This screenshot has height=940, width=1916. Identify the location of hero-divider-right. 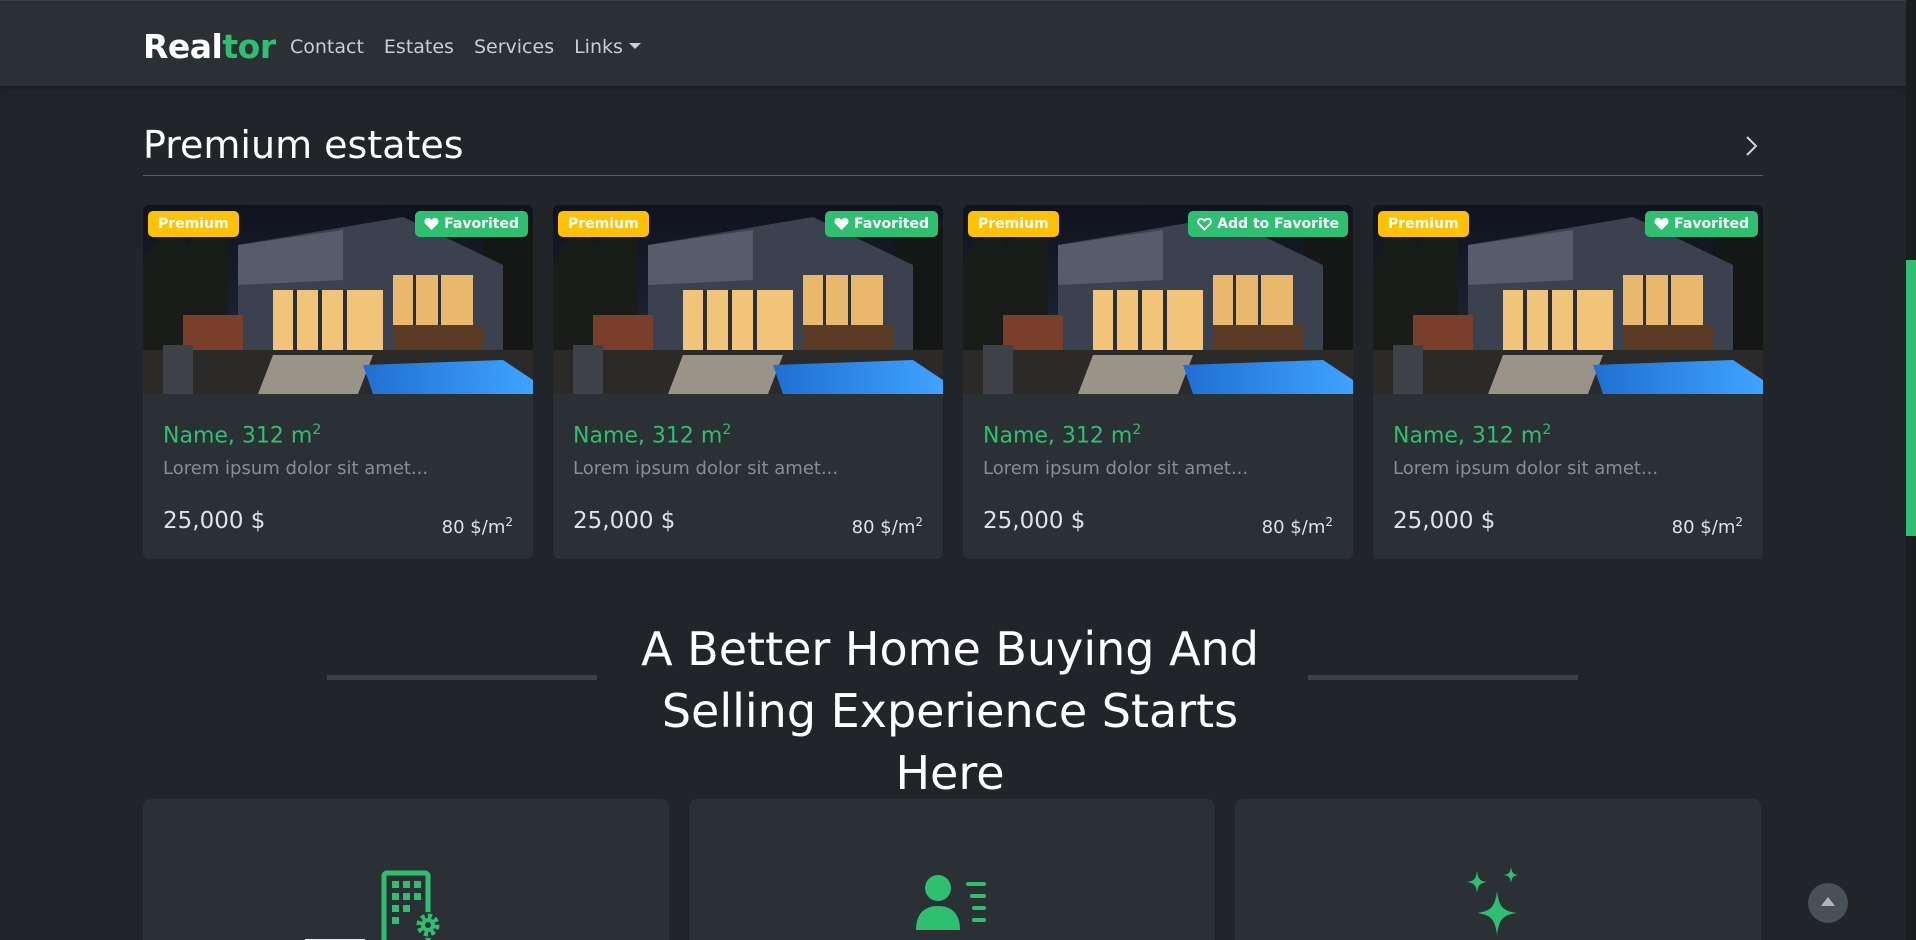
(1443, 677).